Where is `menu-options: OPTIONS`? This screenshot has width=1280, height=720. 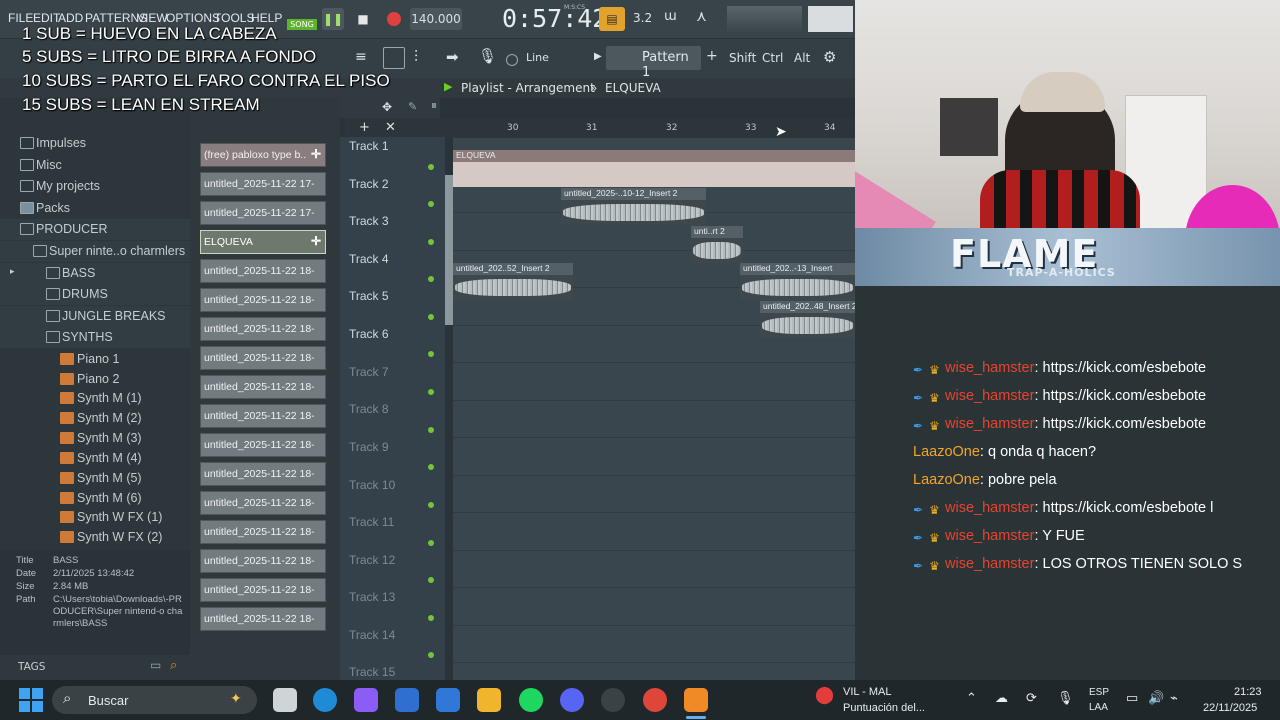 menu-options: OPTIONS is located at coordinates (193, 18).